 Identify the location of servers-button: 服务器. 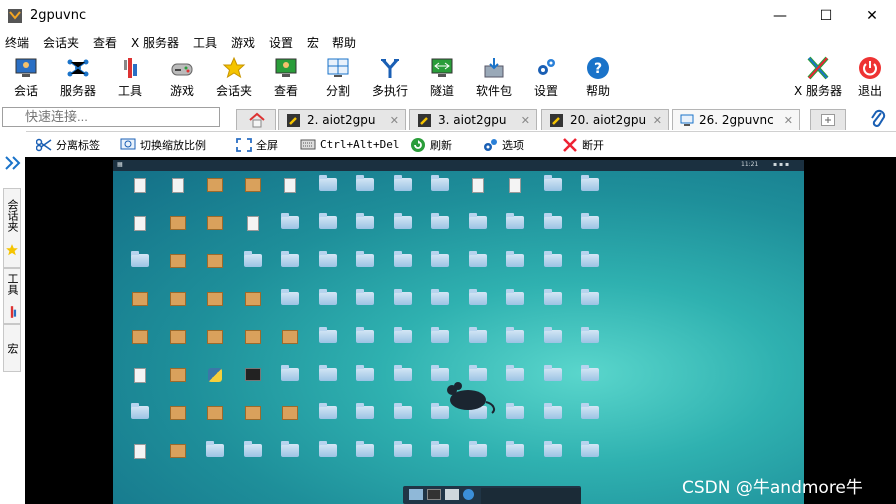
(78, 78).